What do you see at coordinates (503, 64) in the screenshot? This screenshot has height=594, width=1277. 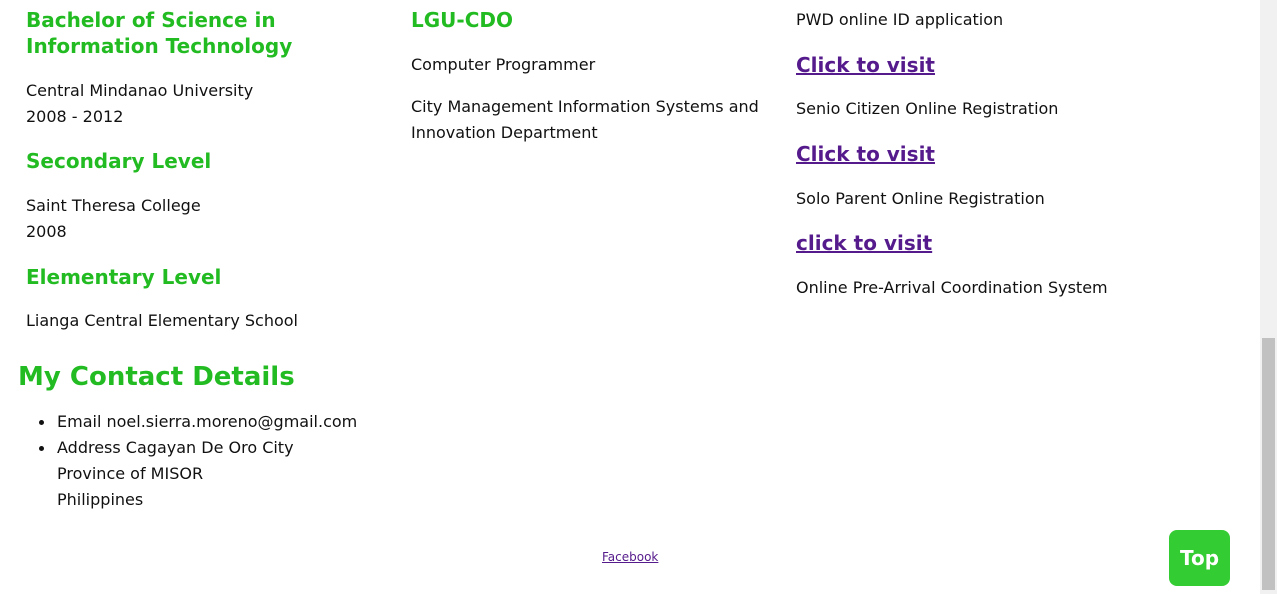 I see `job-position: Computer Programmer` at bounding box center [503, 64].